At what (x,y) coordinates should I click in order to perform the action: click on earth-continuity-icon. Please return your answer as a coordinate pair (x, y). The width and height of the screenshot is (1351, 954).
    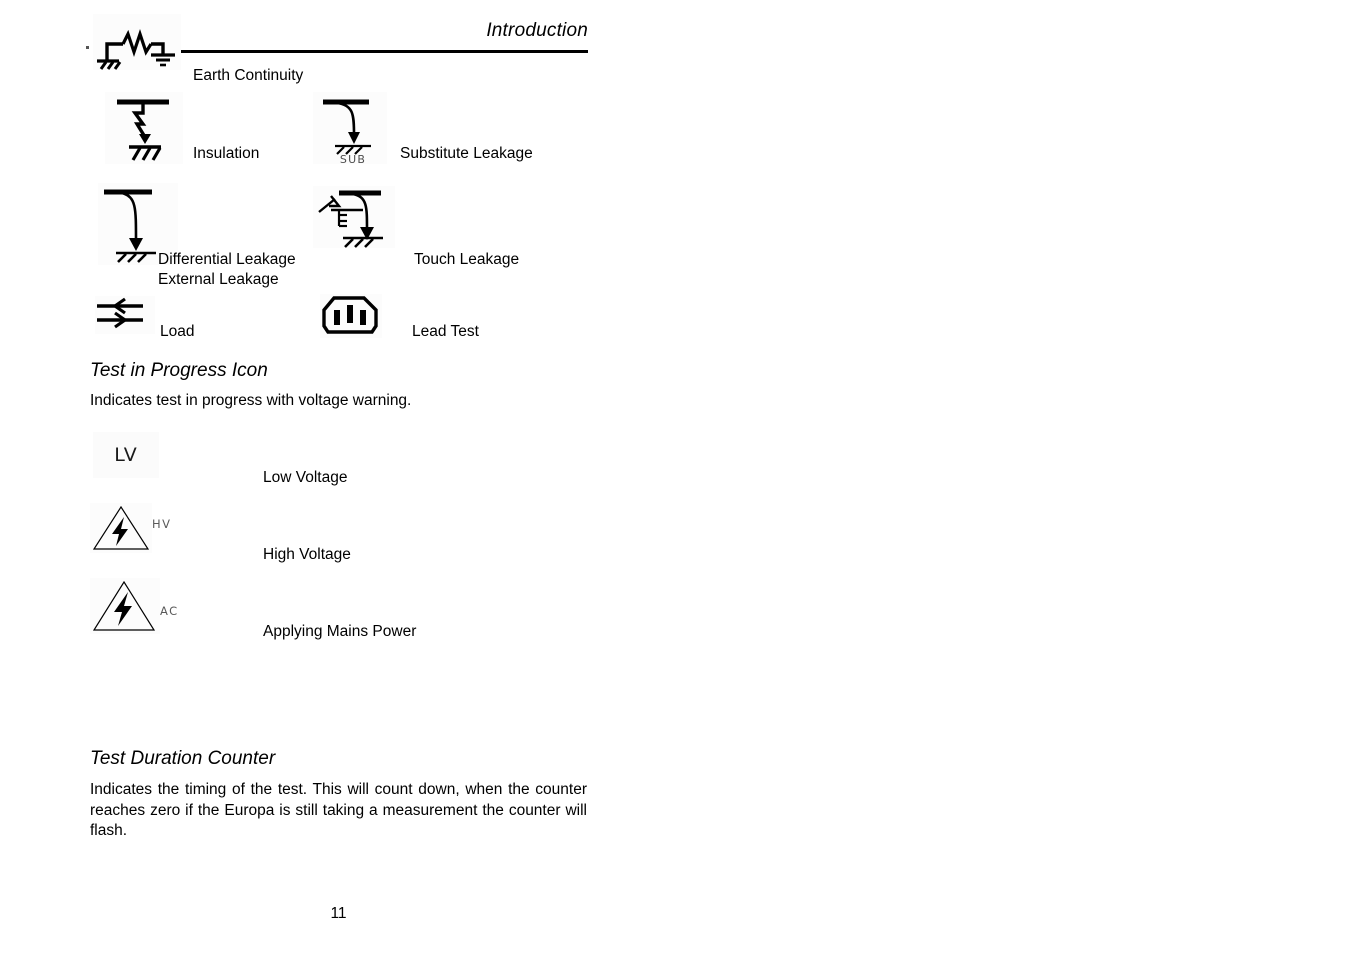
    Looking at the image, I should click on (137, 42).